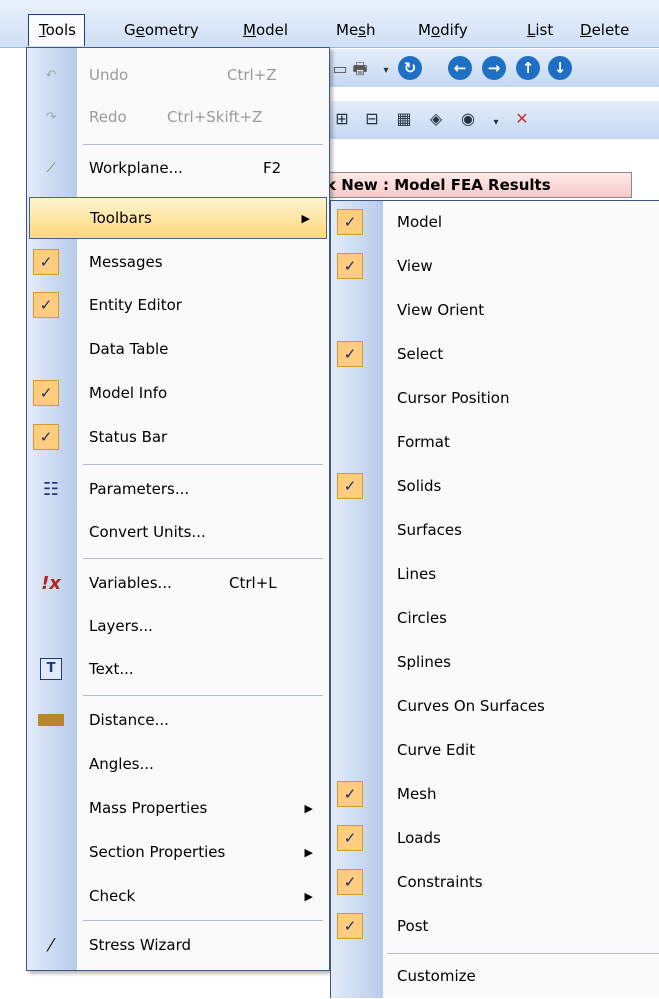  What do you see at coordinates (51, 489) in the screenshot?
I see `parameters-icon: ☷` at bounding box center [51, 489].